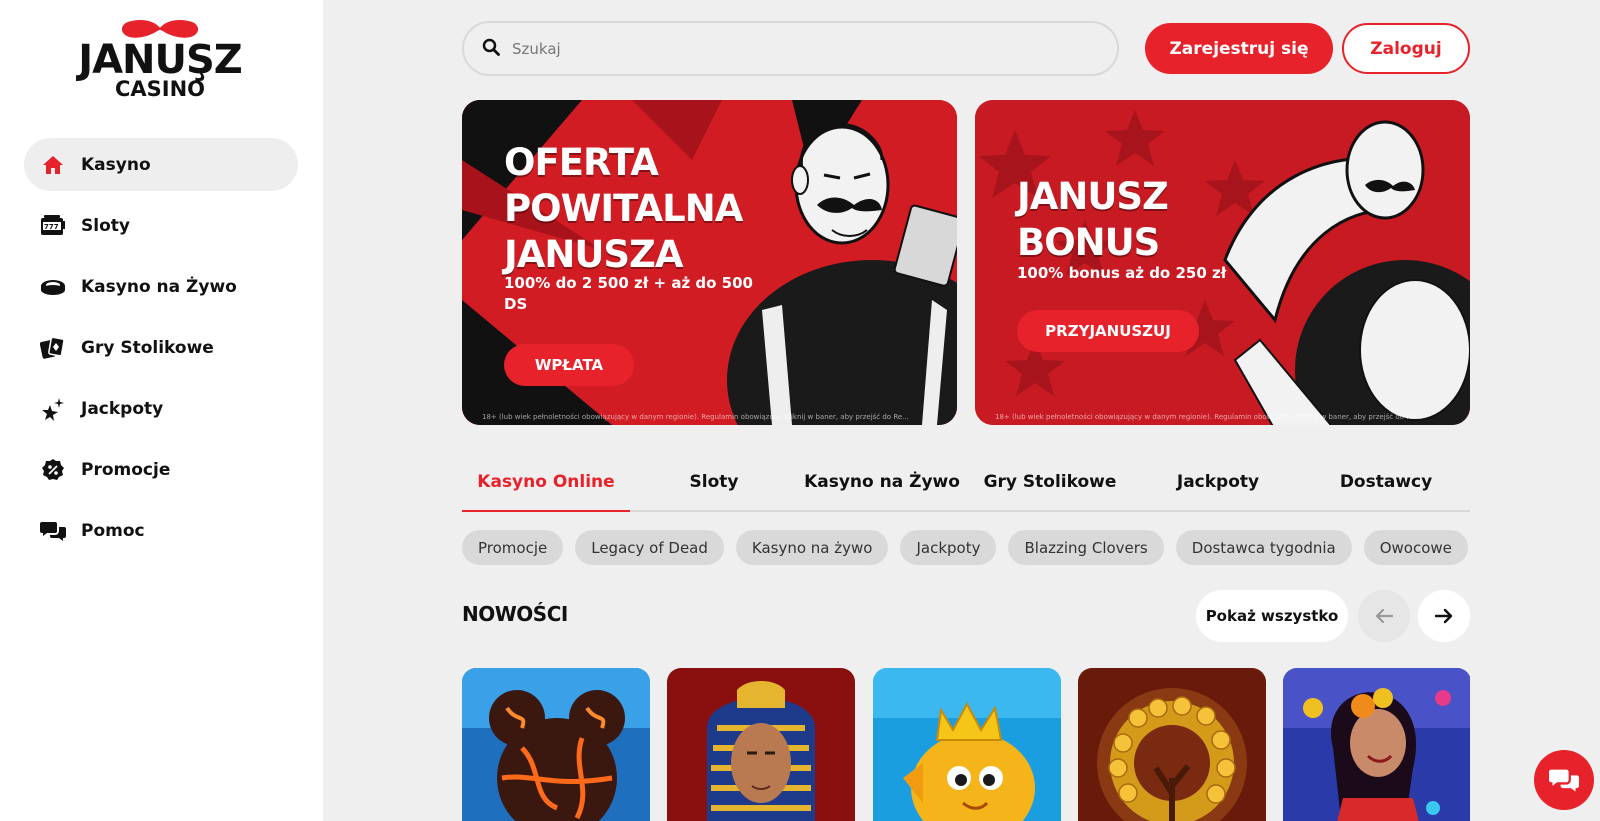 The image size is (1600, 821). Describe the element at coordinates (53, 409) in the screenshot. I see `sparkle-star-icon` at that location.